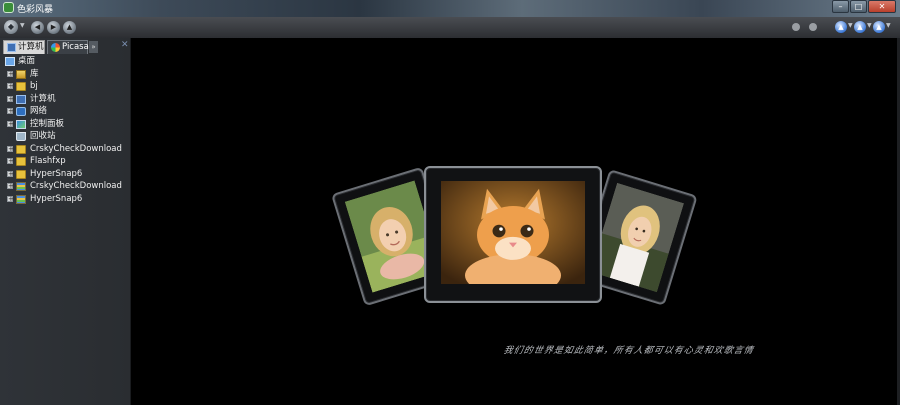  I want to click on back-button: ◀, so click(37, 27).